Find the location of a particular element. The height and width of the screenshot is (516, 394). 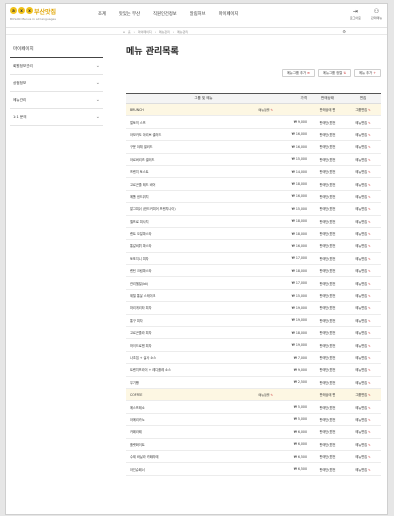

share-icon: ⚙ is located at coordinates (344, 31).